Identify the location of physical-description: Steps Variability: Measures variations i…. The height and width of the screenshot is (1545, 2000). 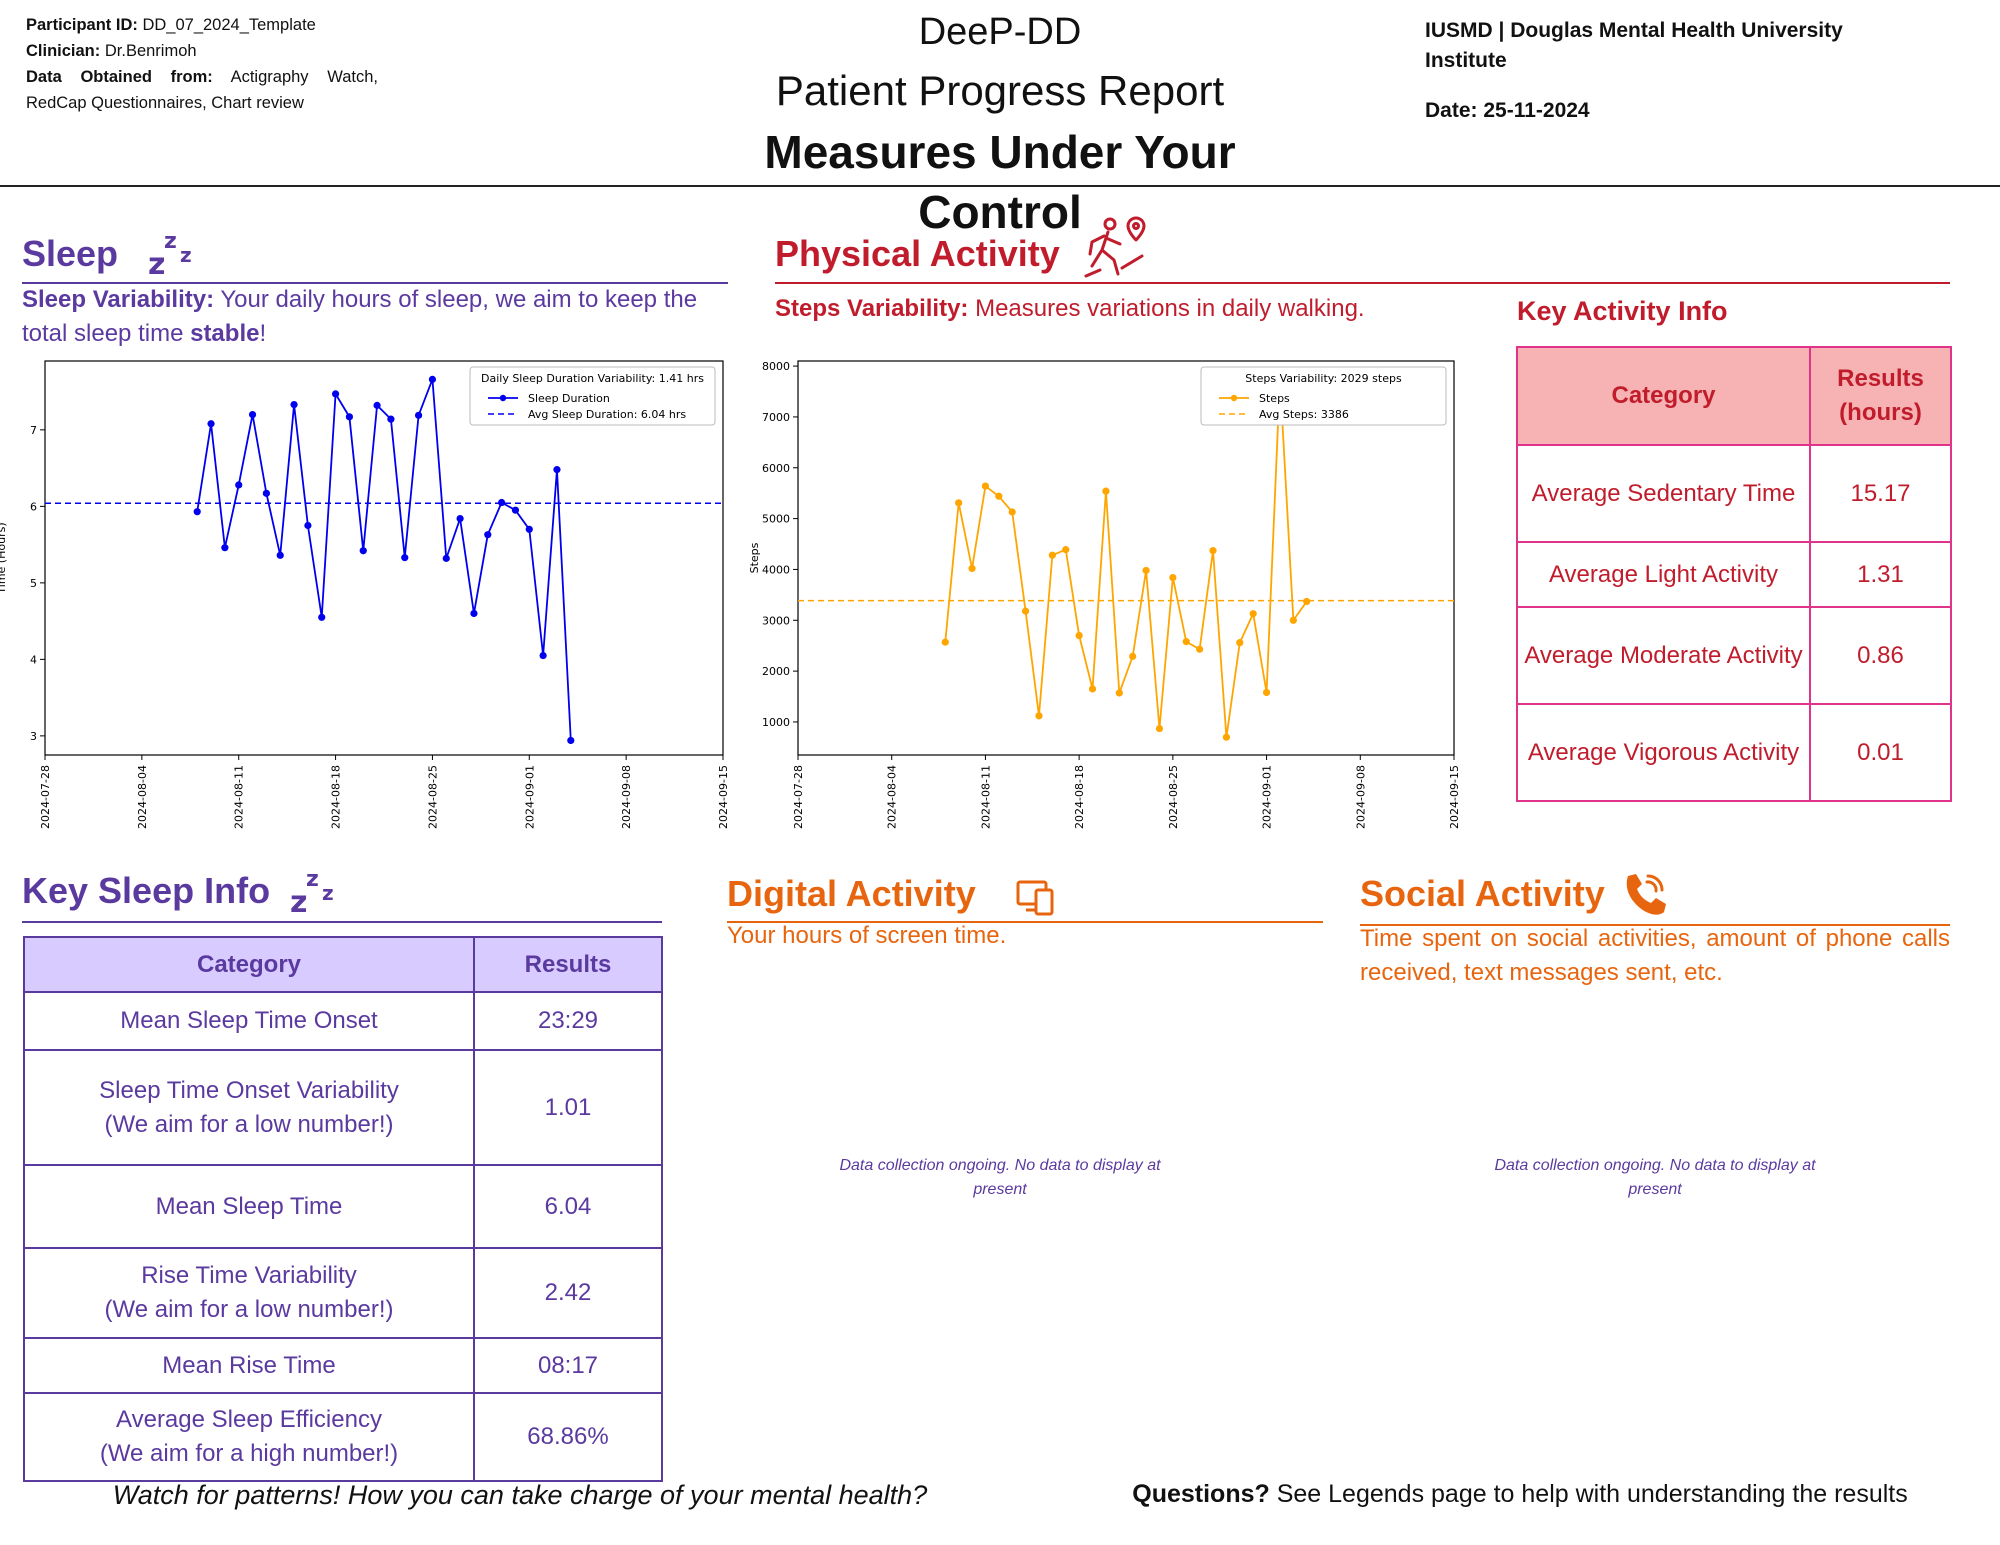
(1135, 309).